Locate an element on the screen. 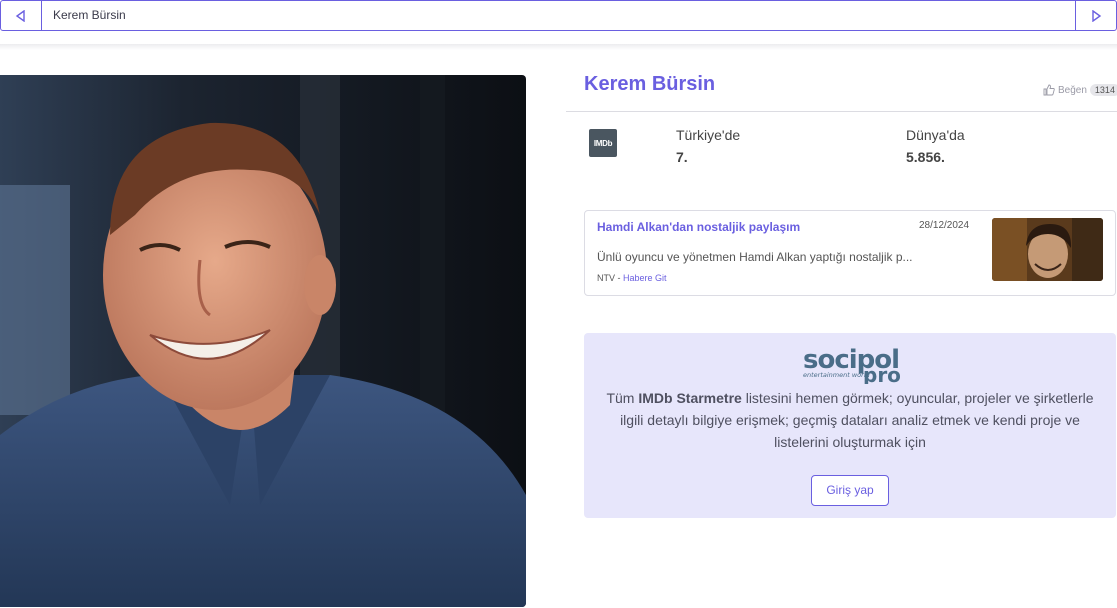  header-shadow is located at coordinates (558, 47).